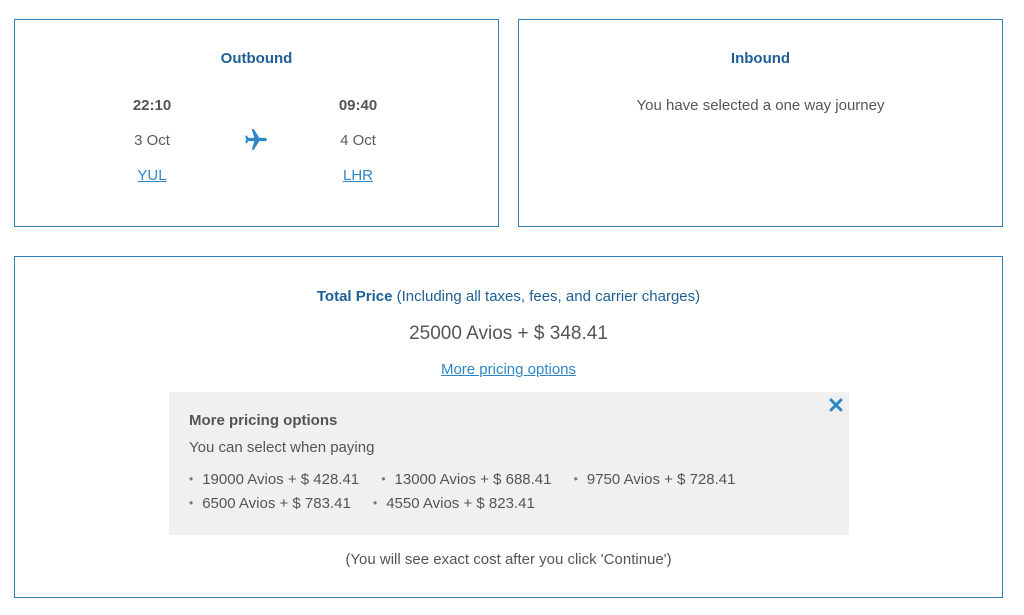 The width and height of the screenshot is (1024, 615). I want to click on inbound-title: Inbound, so click(760, 58).